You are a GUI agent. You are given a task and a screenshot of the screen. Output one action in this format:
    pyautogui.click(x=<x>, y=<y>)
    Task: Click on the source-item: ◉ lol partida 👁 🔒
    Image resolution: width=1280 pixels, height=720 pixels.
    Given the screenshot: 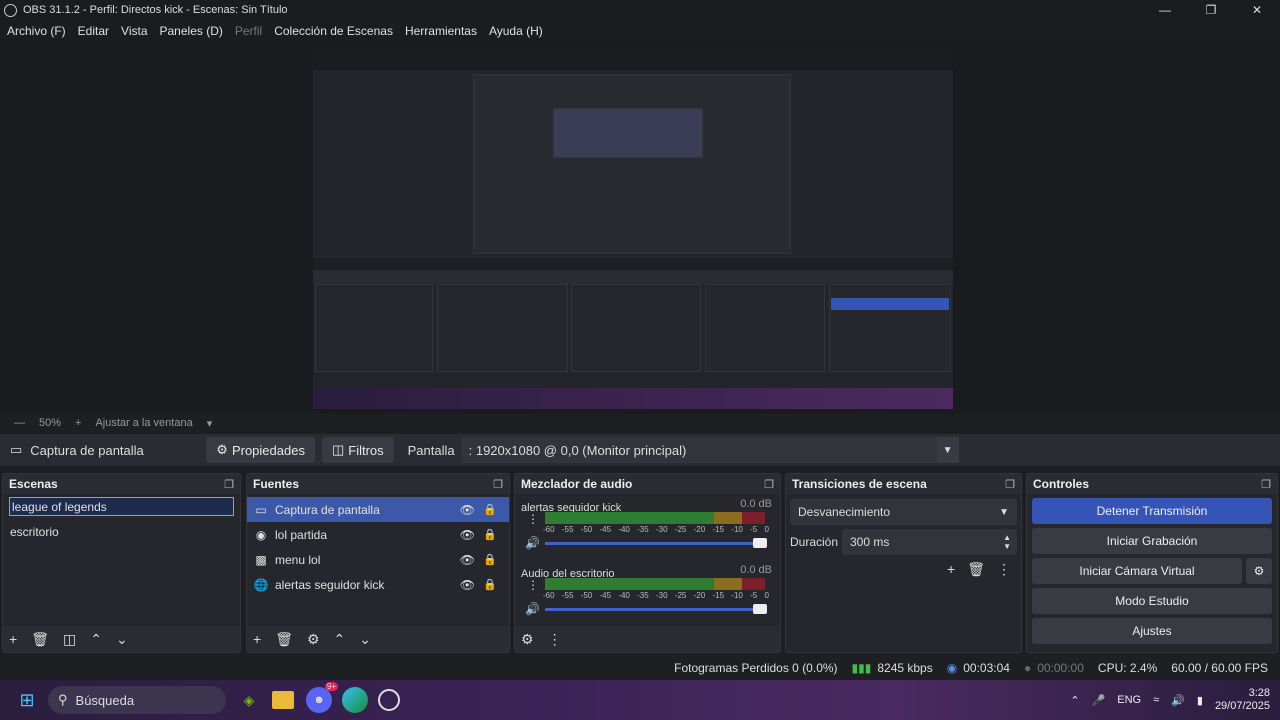 What is the action you would take?
    pyautogui.click(x=378, y=534)
    